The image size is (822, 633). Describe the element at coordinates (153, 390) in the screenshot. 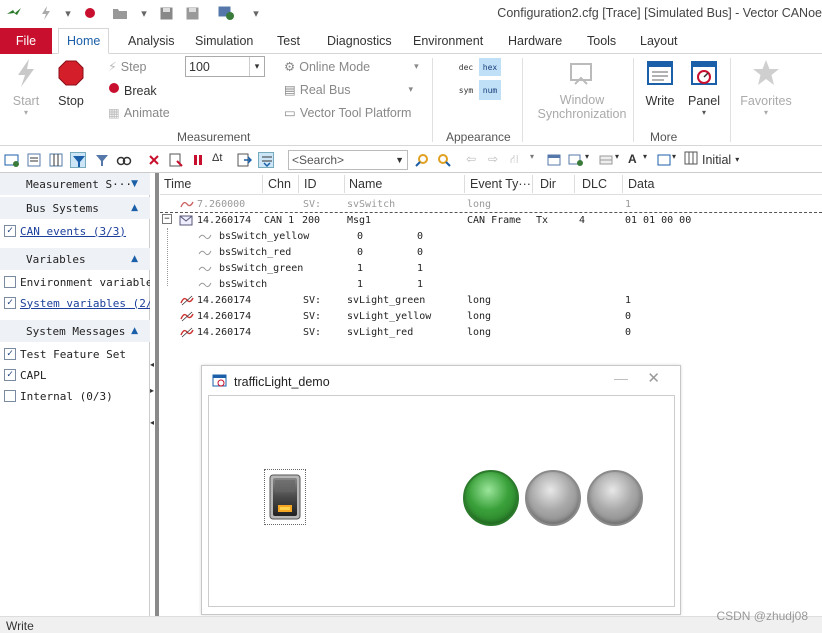

I see `expand-arrow-icon: ▸` at that location.